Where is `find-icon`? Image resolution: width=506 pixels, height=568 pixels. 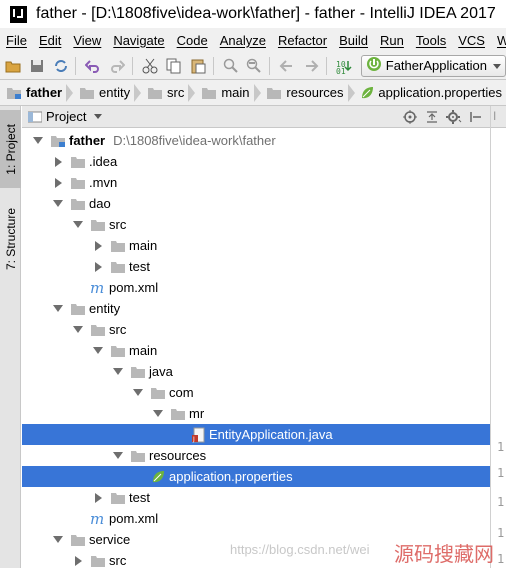
find-icon is located at coordinates (231, 66).